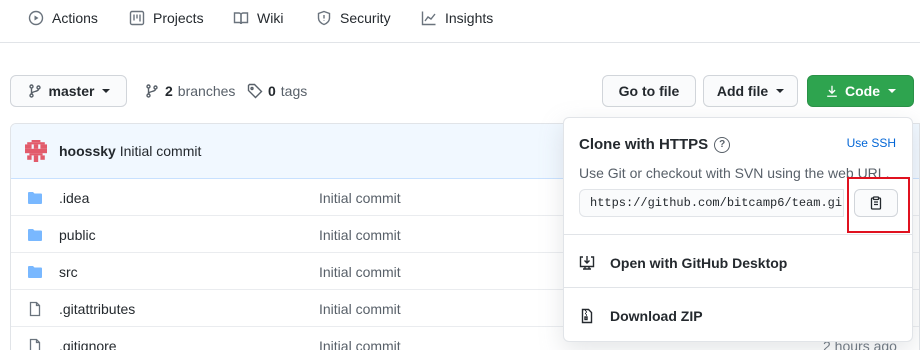 The image size is (920, 350). What do you see at coordinates (77, 235) in the screenshot?
I see `file-name: public` at bounding box center [77, 235].